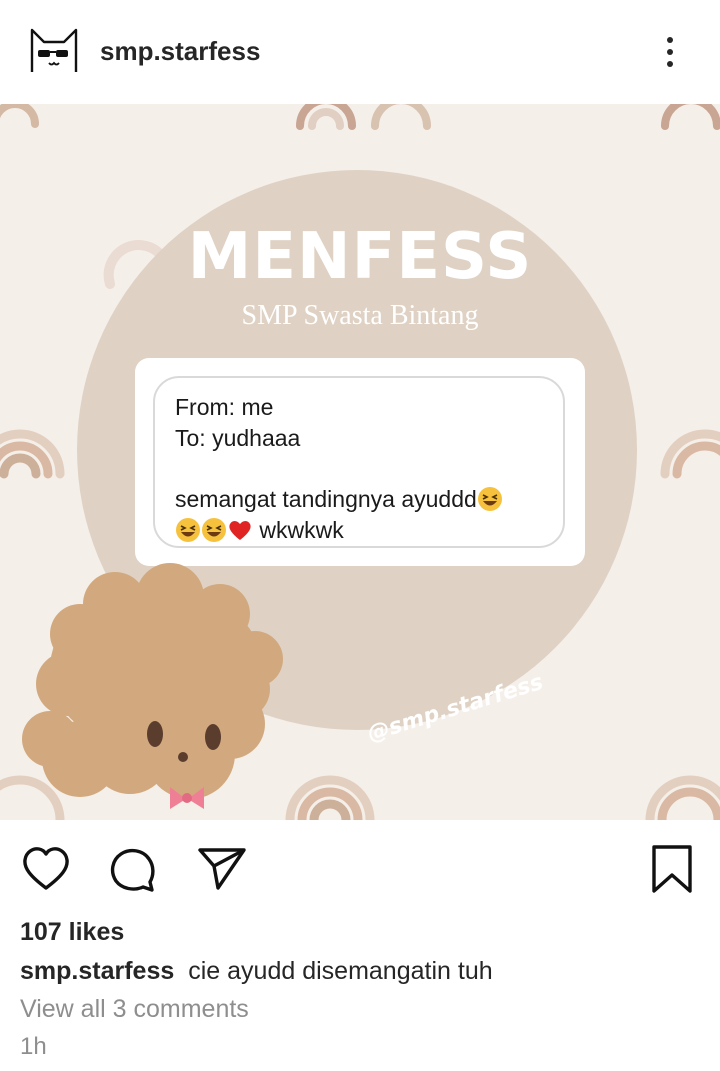 The image size is (720, 1071). Describe the element at coordinates (360, 868) in the screenshot. I see `post-actions` at that location.